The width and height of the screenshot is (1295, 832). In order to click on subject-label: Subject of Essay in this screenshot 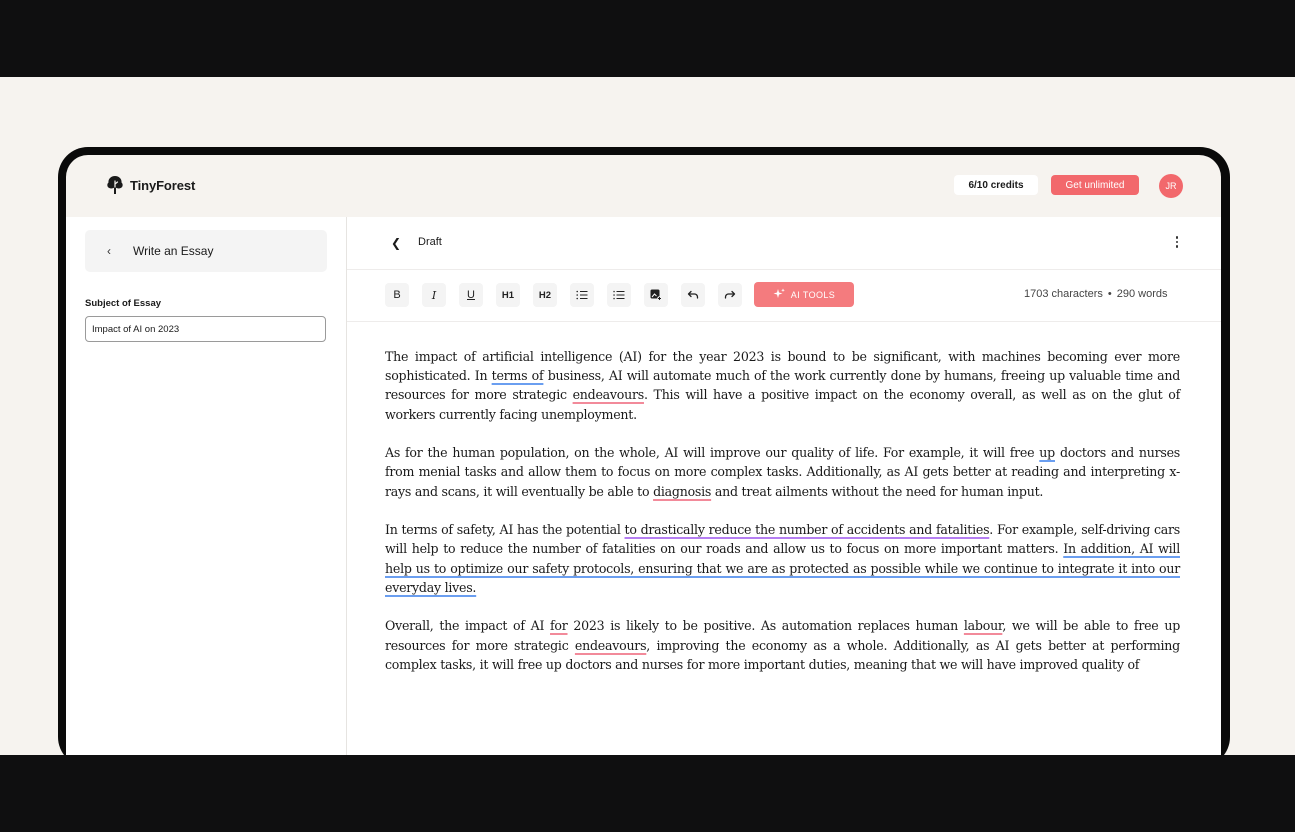, I will do `click(123, 303)`.